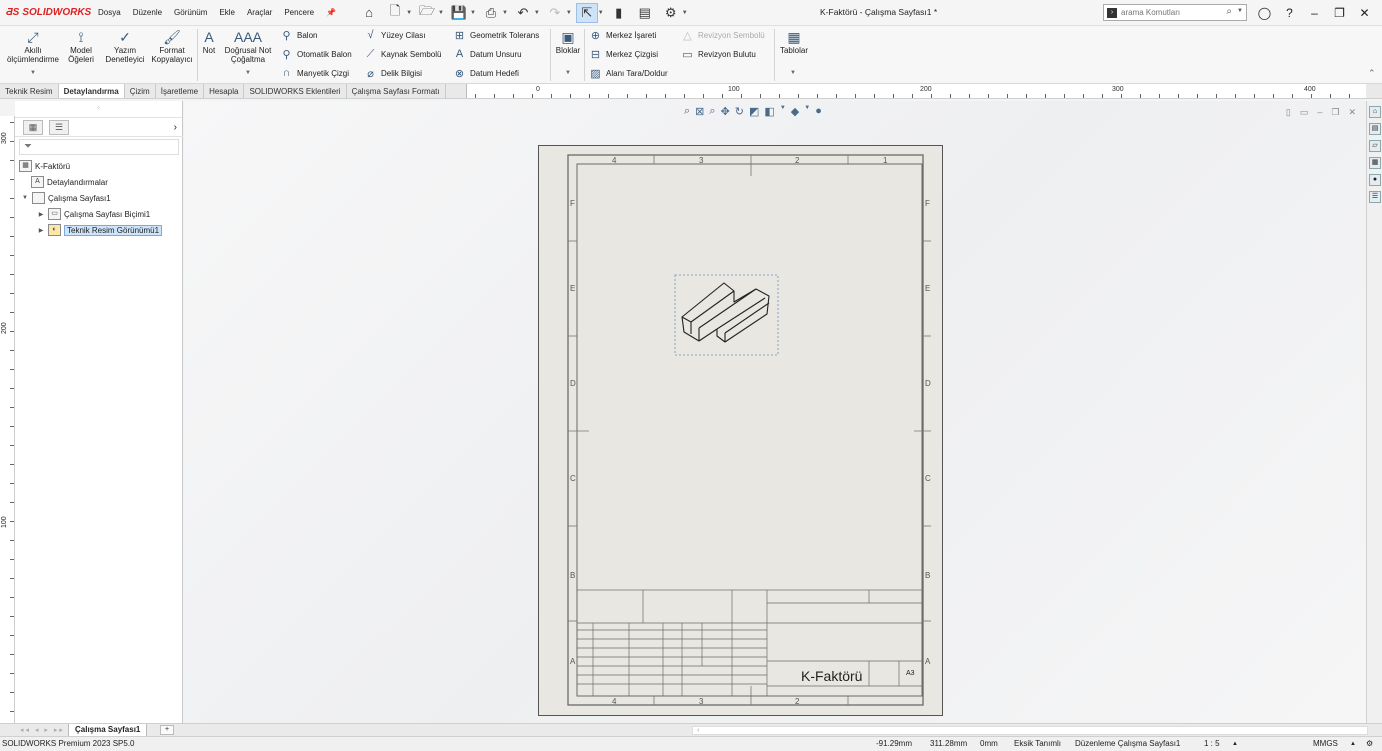 The width and height of the screenshot is (1382, 751). What do you see at coordinates (427, 13) in the screenshot?
I see `open-icon: 🗁` at bounding box center [427, 13].